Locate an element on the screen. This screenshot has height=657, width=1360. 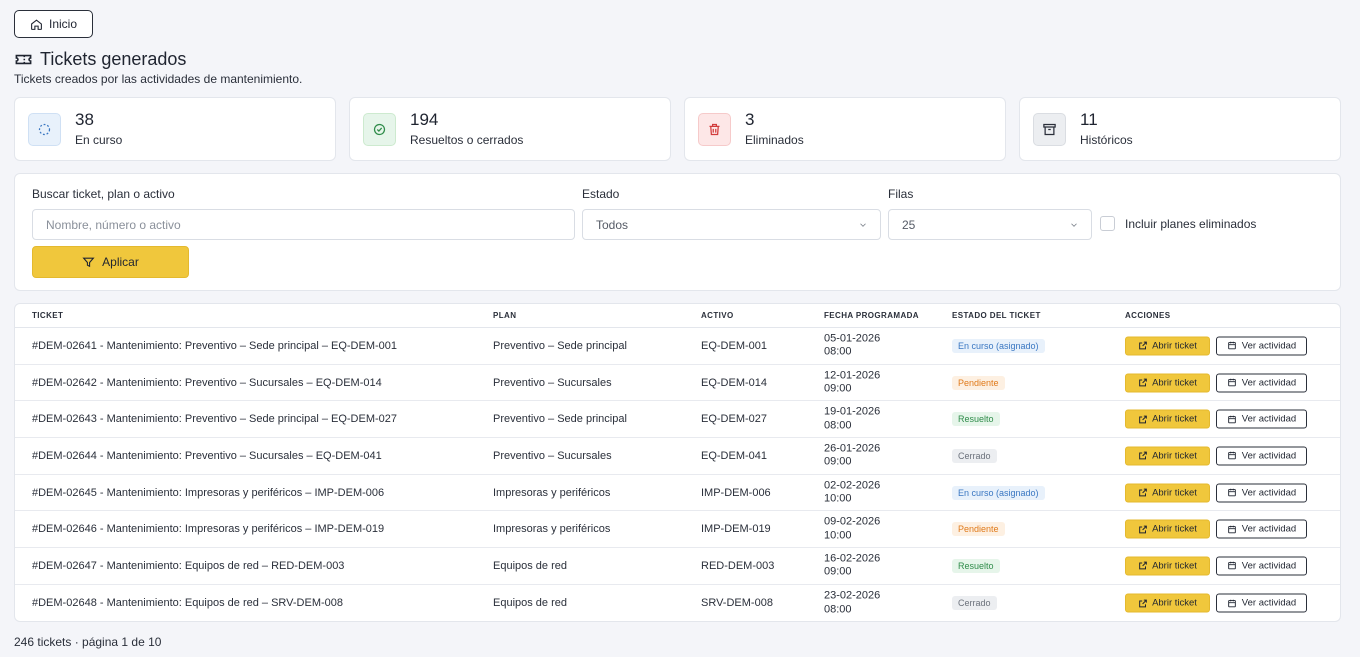
scheduled-date: 16-02-2026 is located at coordinates (852, 558).